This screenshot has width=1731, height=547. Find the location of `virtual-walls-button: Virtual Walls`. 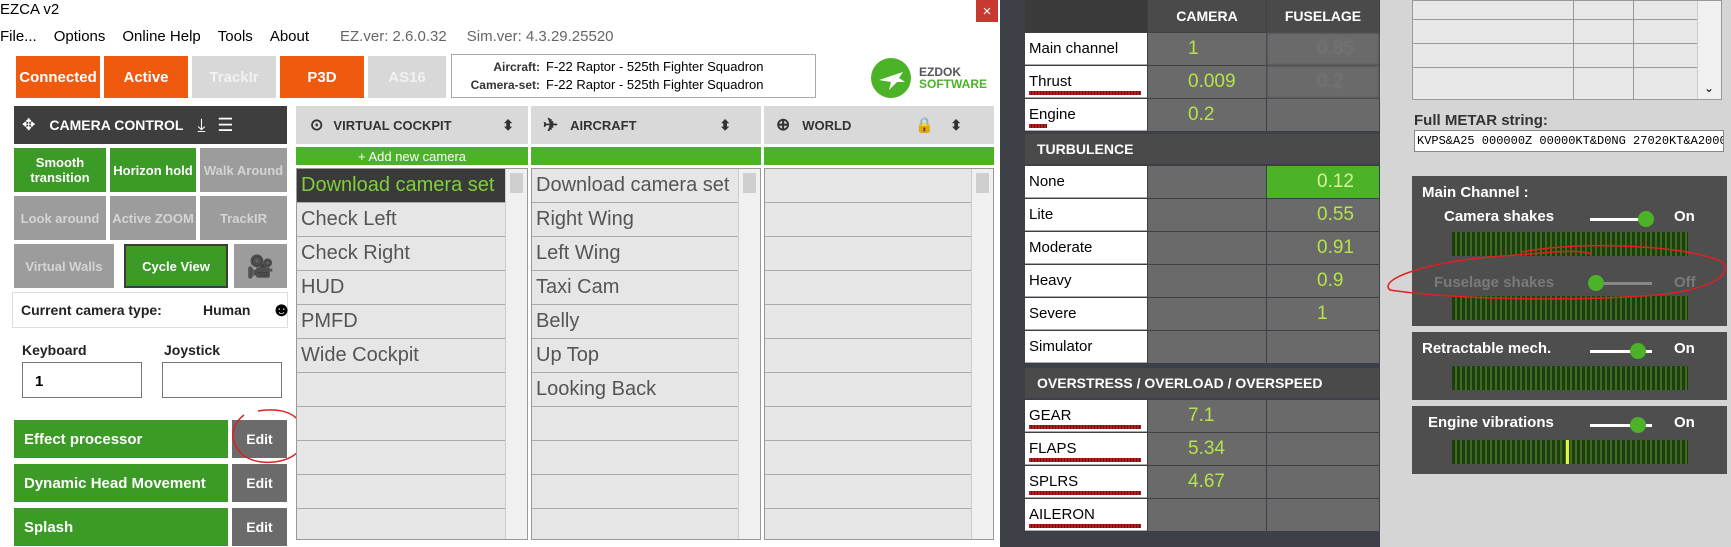

virtual-walls-button: Virtual Walls is located at coordinates (64, 266).